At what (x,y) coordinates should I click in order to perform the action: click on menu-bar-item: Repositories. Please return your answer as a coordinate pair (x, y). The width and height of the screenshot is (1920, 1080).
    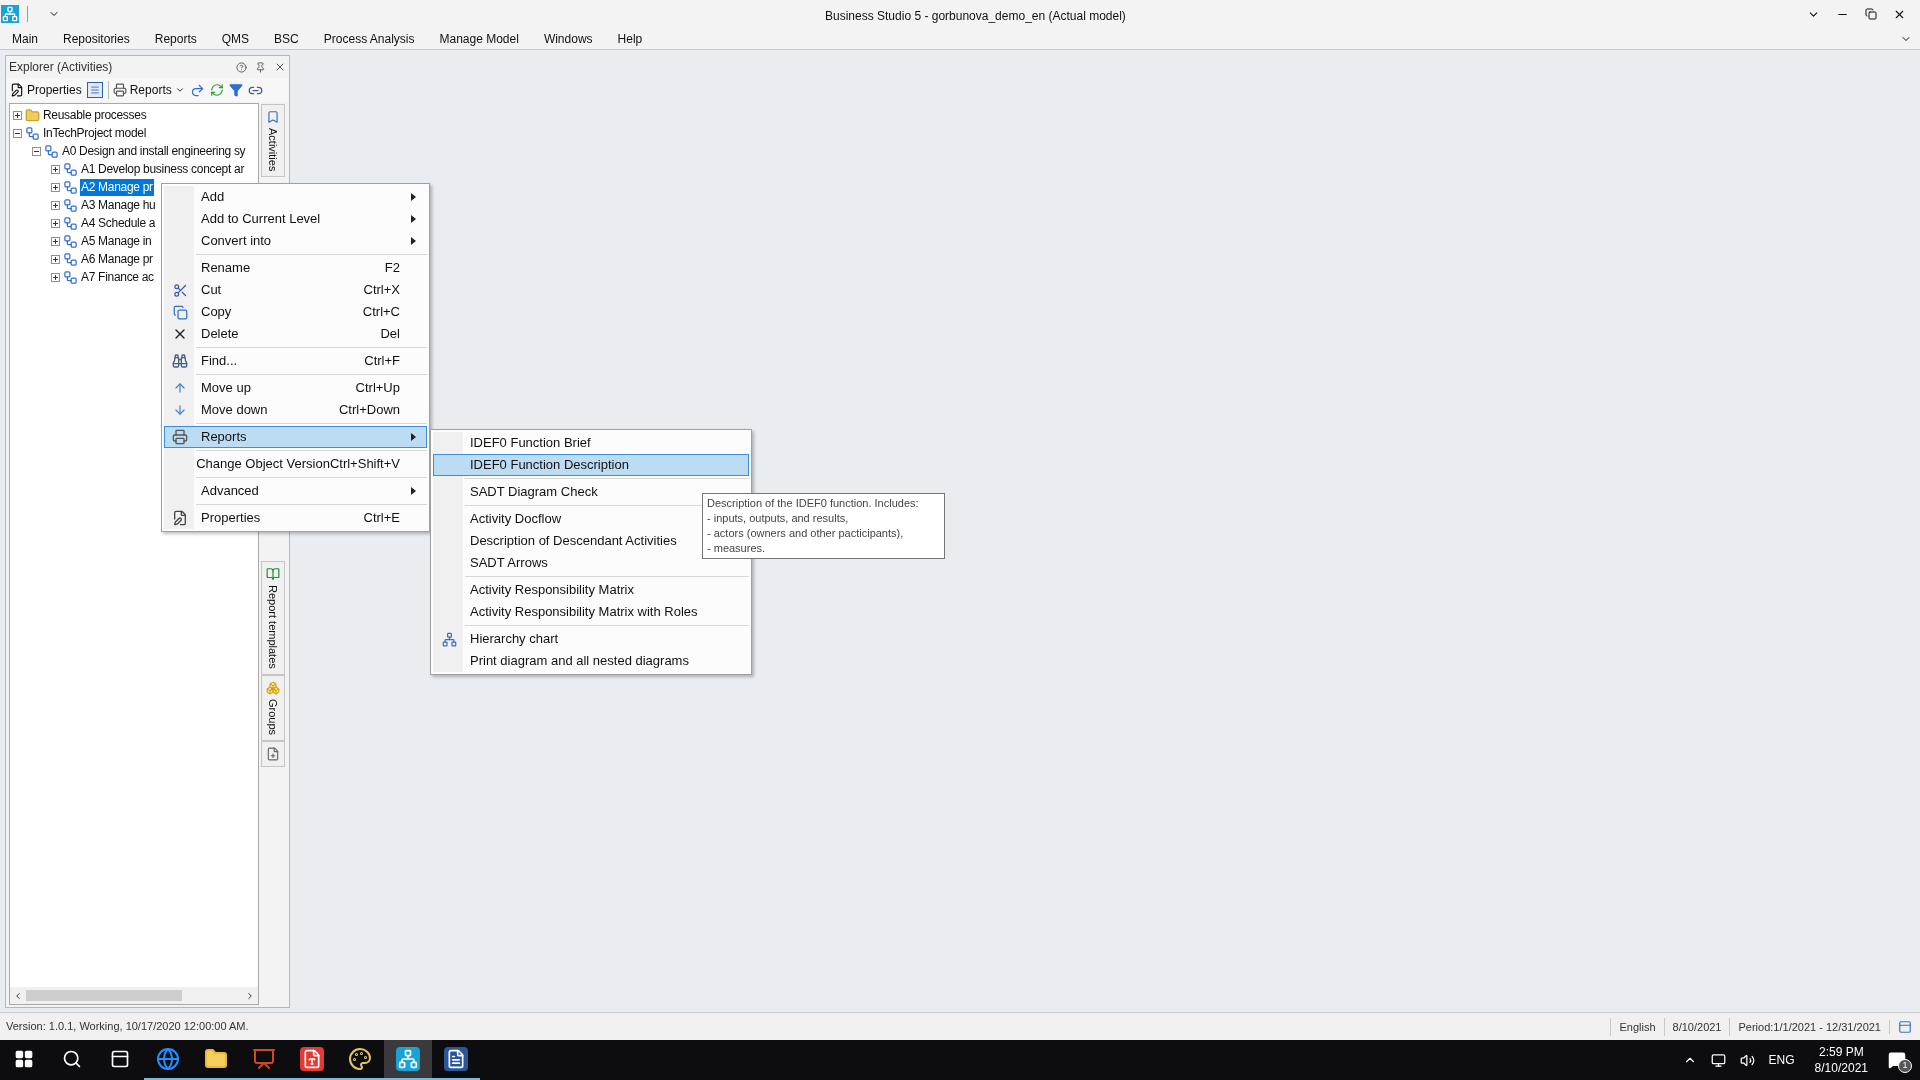
    Looking at the image, I should click on (96, 38).